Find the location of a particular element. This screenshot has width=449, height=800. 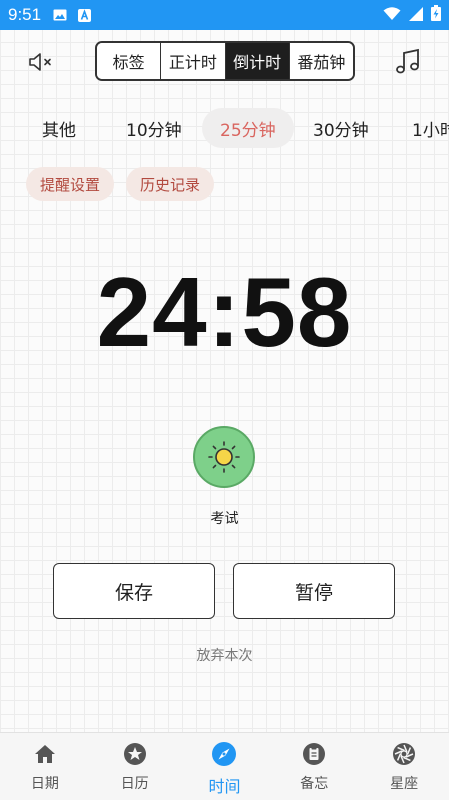

save-button: 保存 is located at coordinates (134, 591).